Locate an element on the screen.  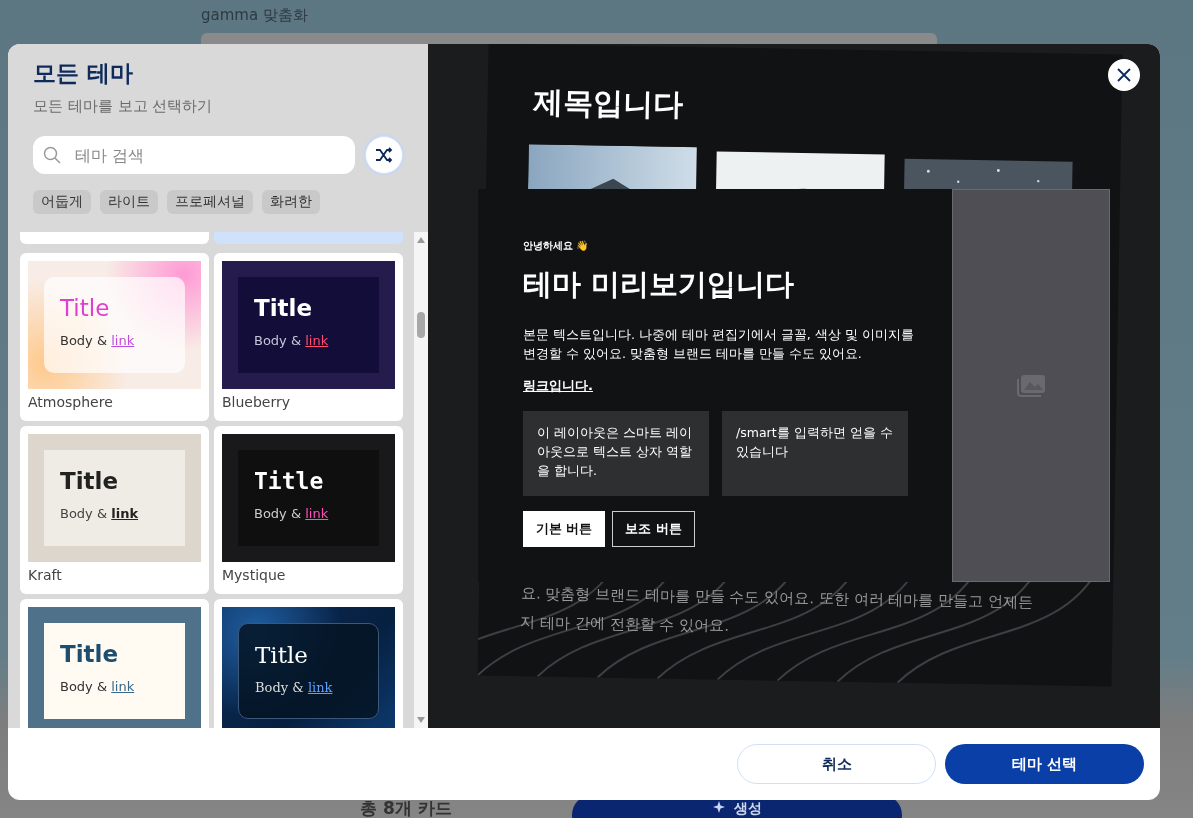
close-button is located at coordinates (1124, 75).